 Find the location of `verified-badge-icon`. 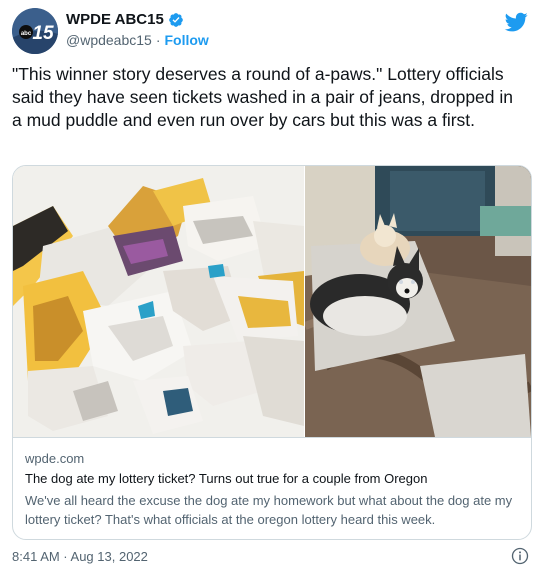

verified-badge-icon is located at coordinates (175, 19).